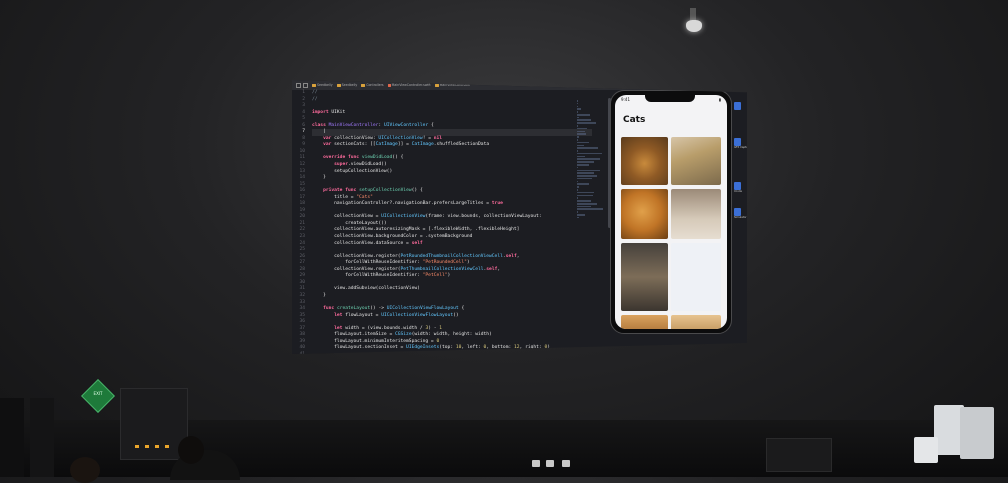 This screenshot has height=483, width=1008. I want to click on line-number: 41, so click(299, 353).